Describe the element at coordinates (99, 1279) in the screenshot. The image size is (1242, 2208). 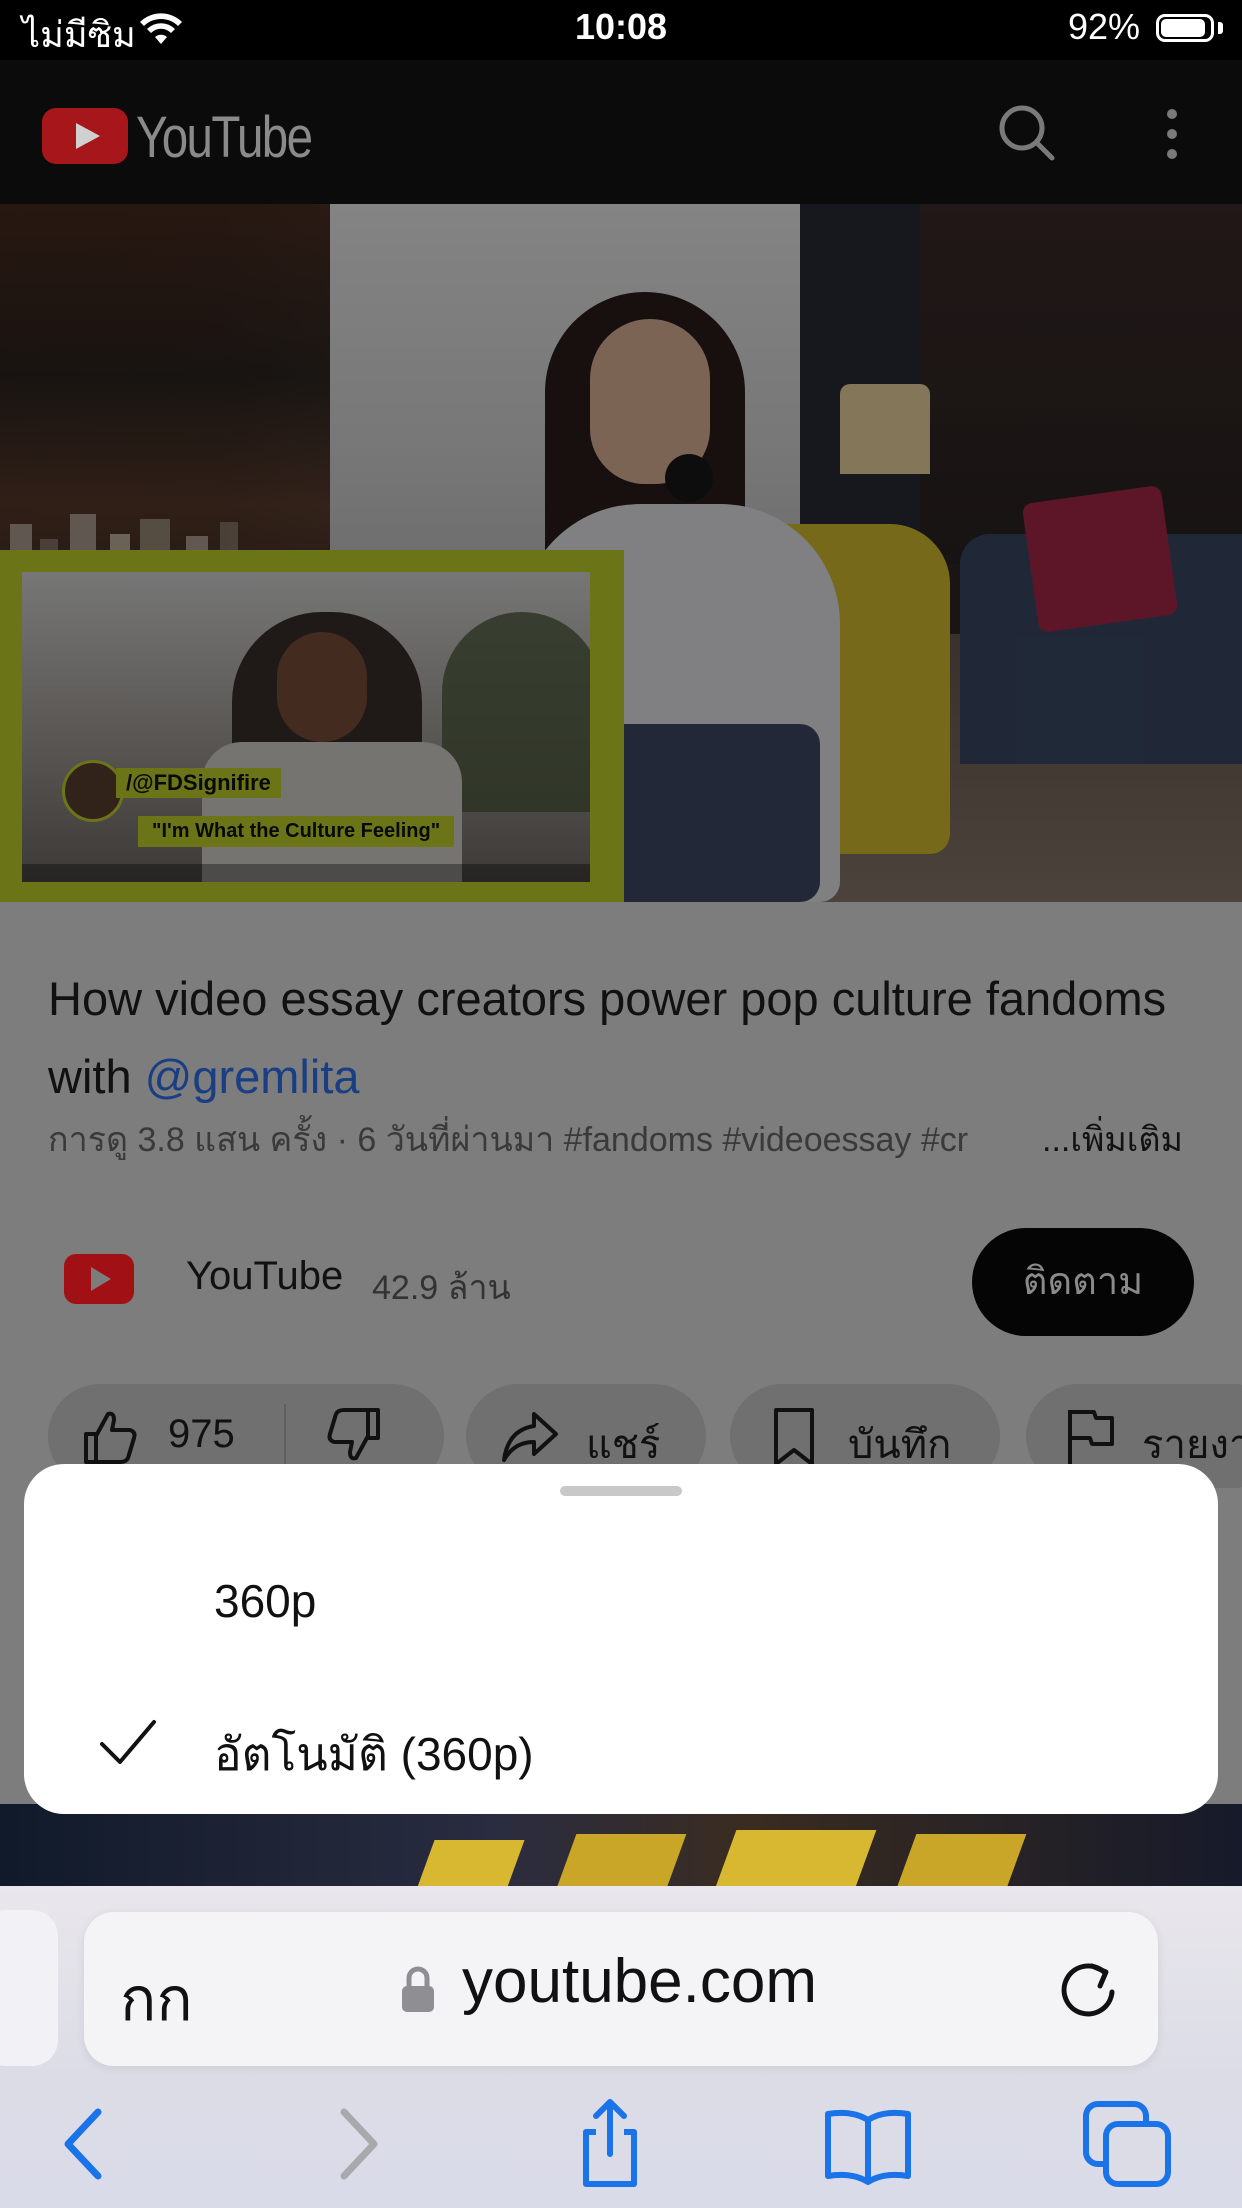
I see `channel-avatar` at that location.